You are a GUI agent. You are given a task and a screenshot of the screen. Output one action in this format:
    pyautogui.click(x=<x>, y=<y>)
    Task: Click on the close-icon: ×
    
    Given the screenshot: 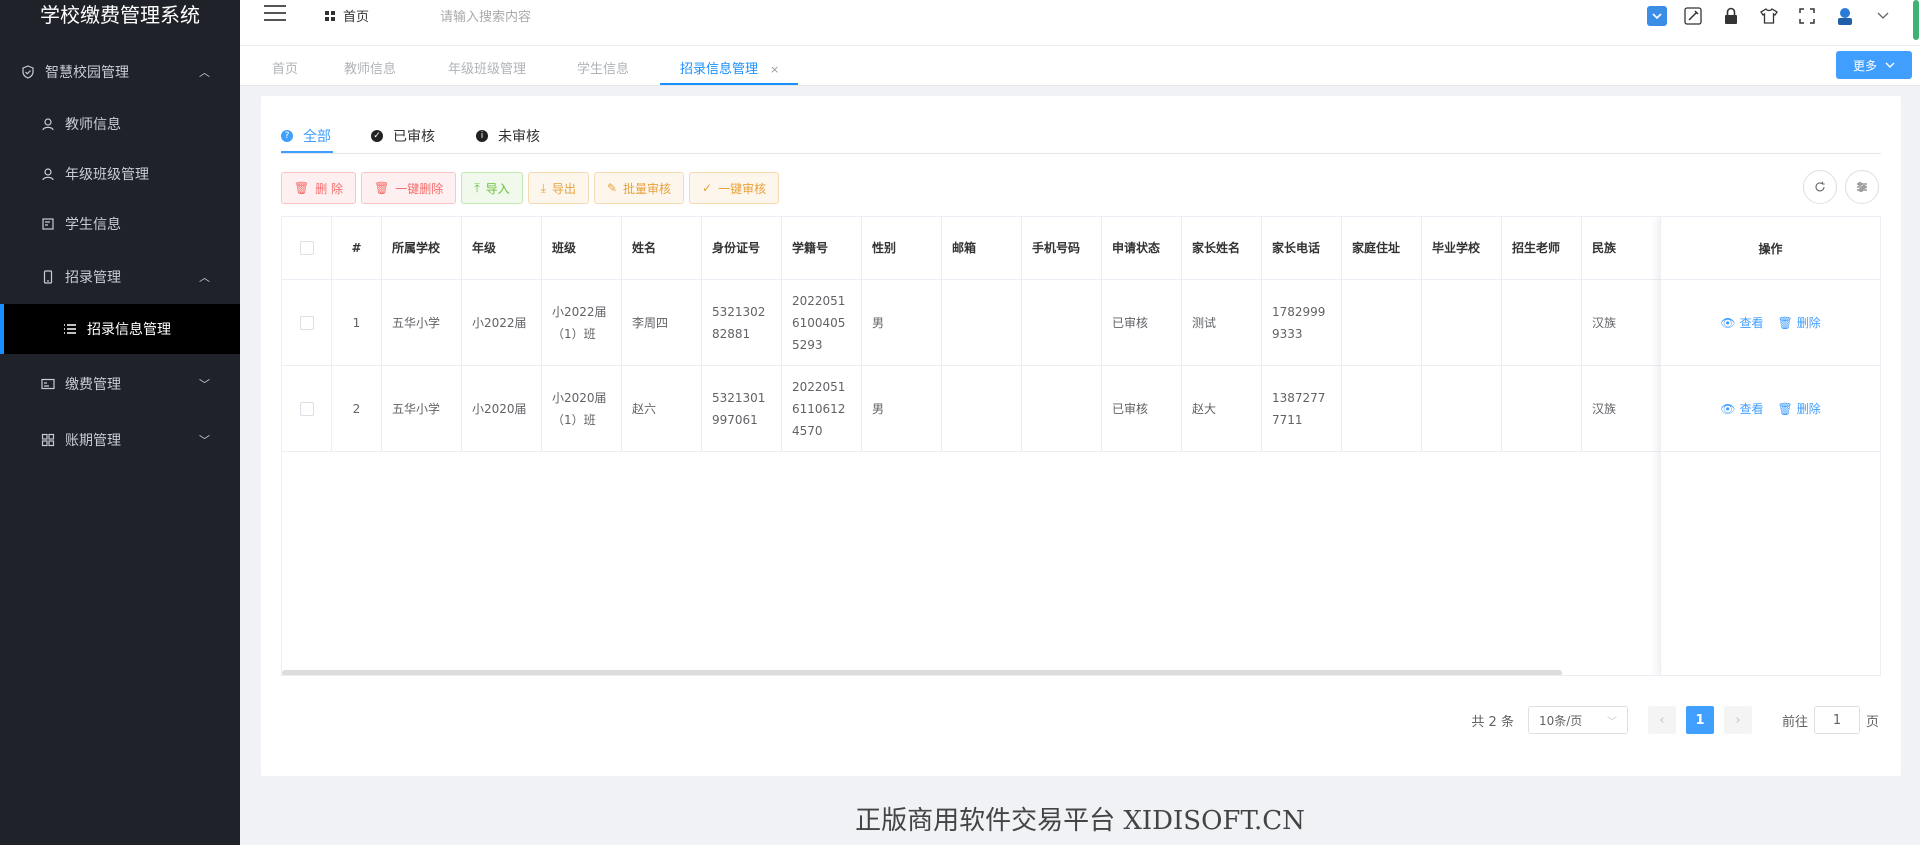 What is the action you would take?
    pyautogui.click(x=774, y=69)
    